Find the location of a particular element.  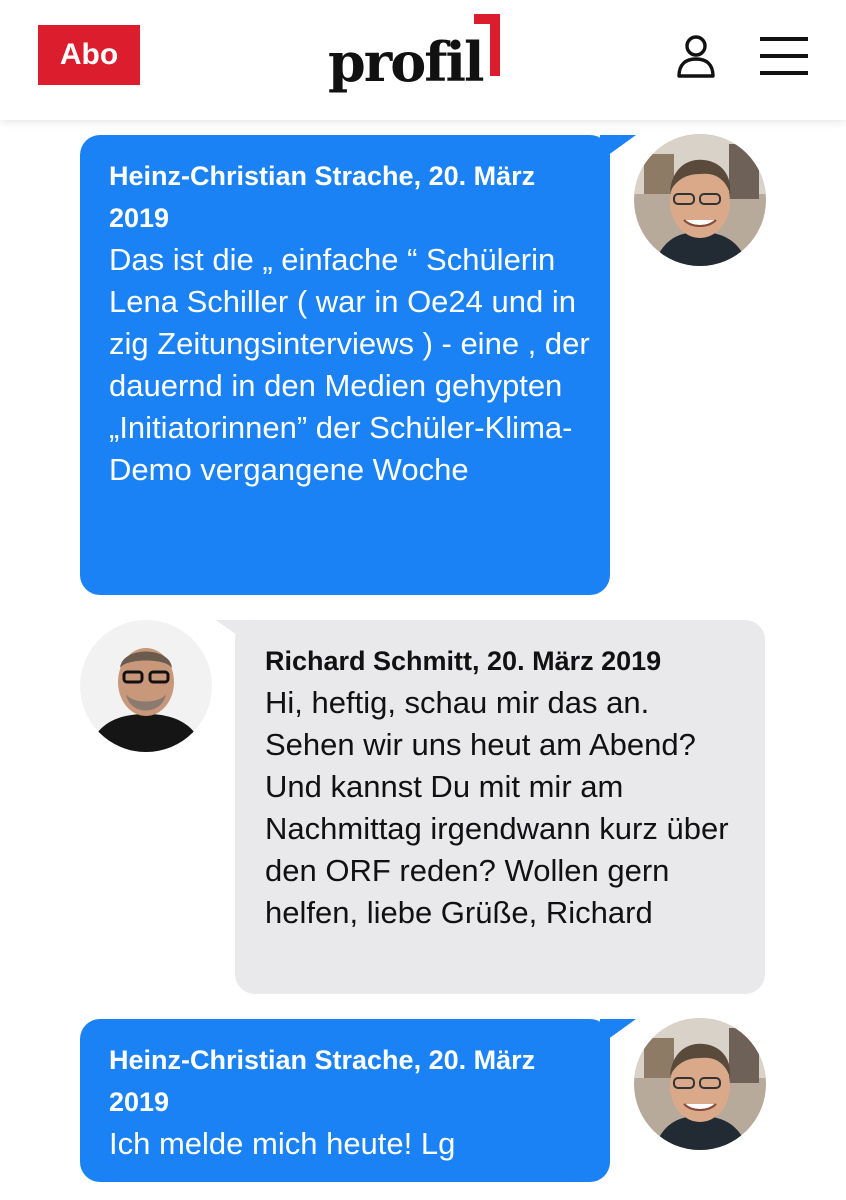

profil-logo: profil is located at coordinates (416, 56).